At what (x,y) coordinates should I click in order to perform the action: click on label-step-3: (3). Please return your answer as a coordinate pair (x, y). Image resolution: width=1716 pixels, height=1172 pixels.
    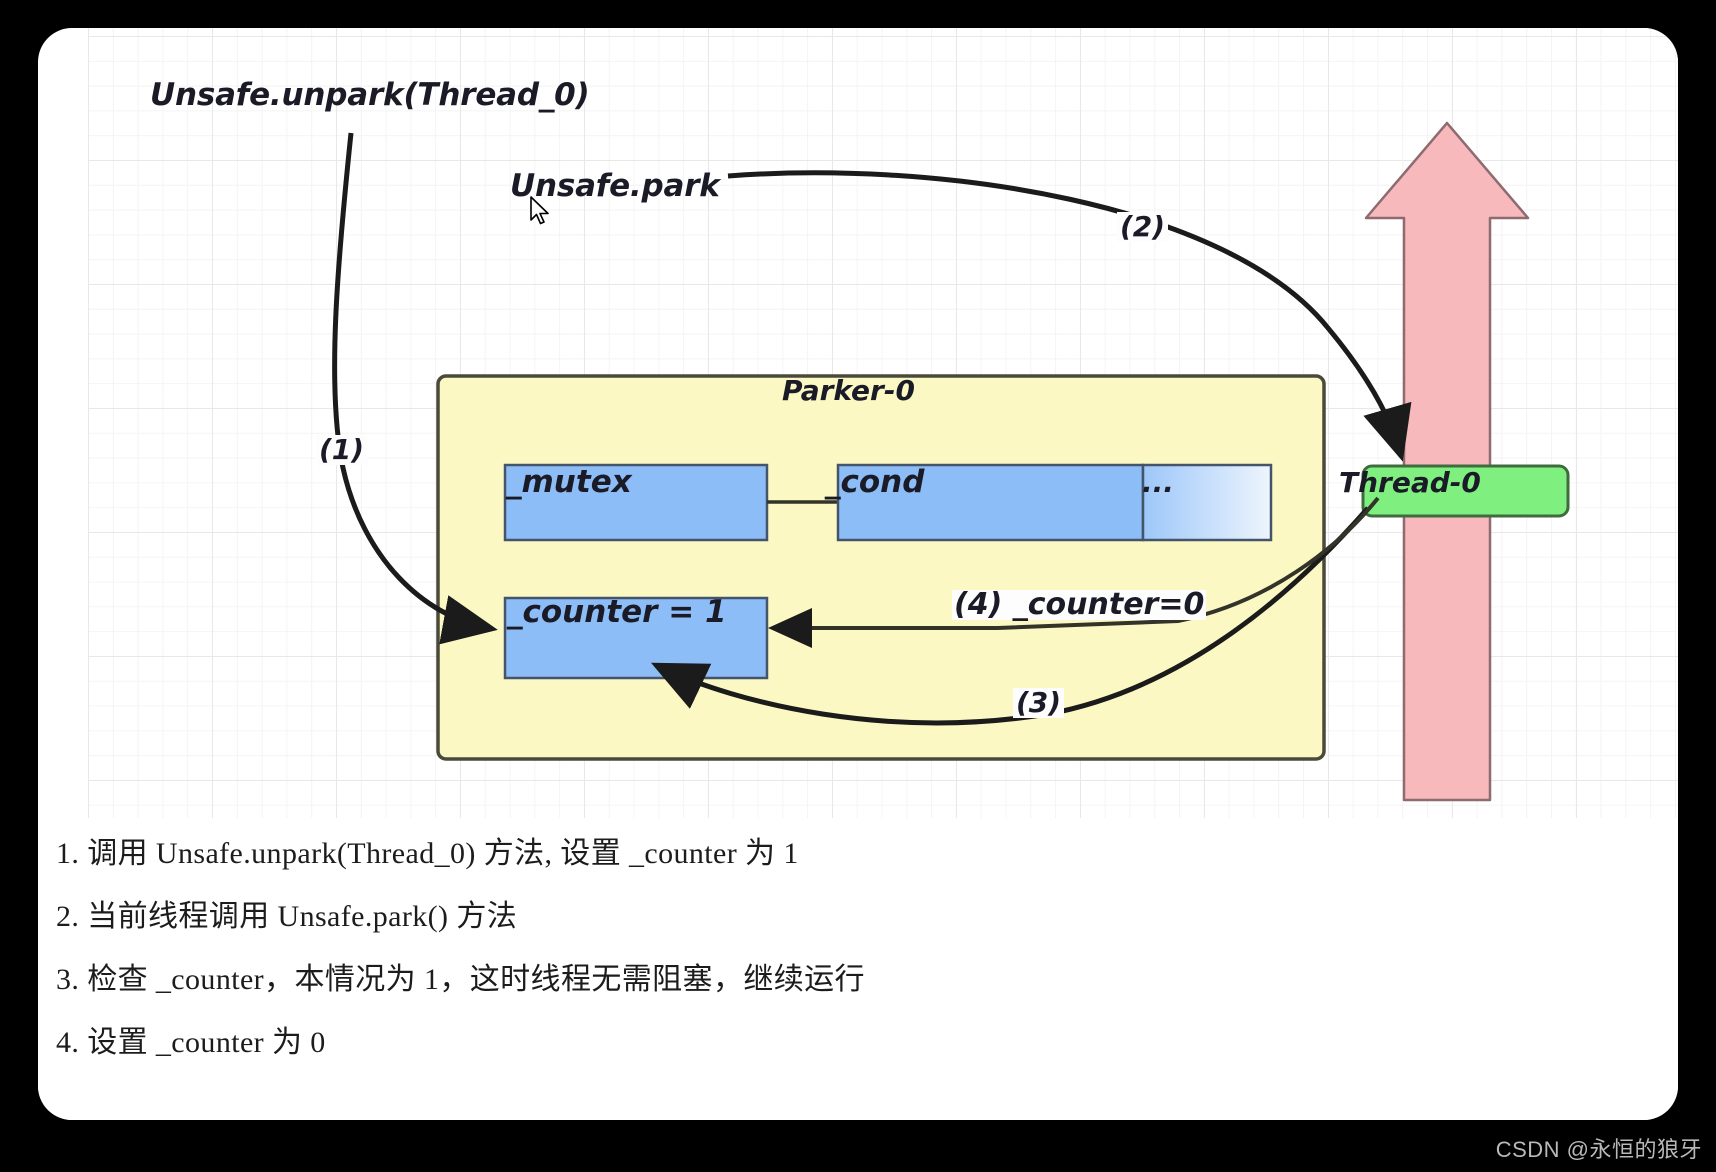
    Looking at the image, I should click on (1039, 703).